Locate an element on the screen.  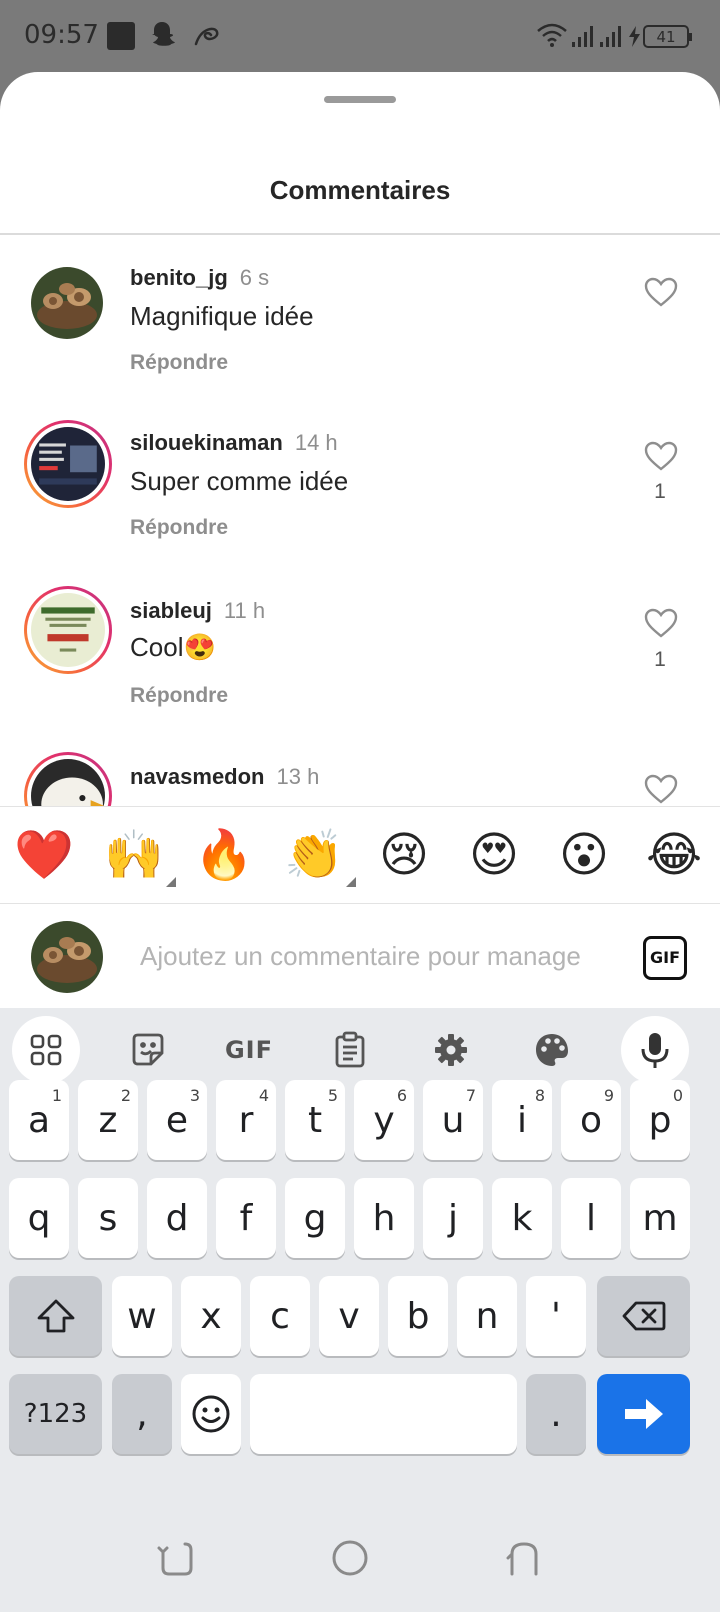
key-g: g is located at coordinates (315, 1218).